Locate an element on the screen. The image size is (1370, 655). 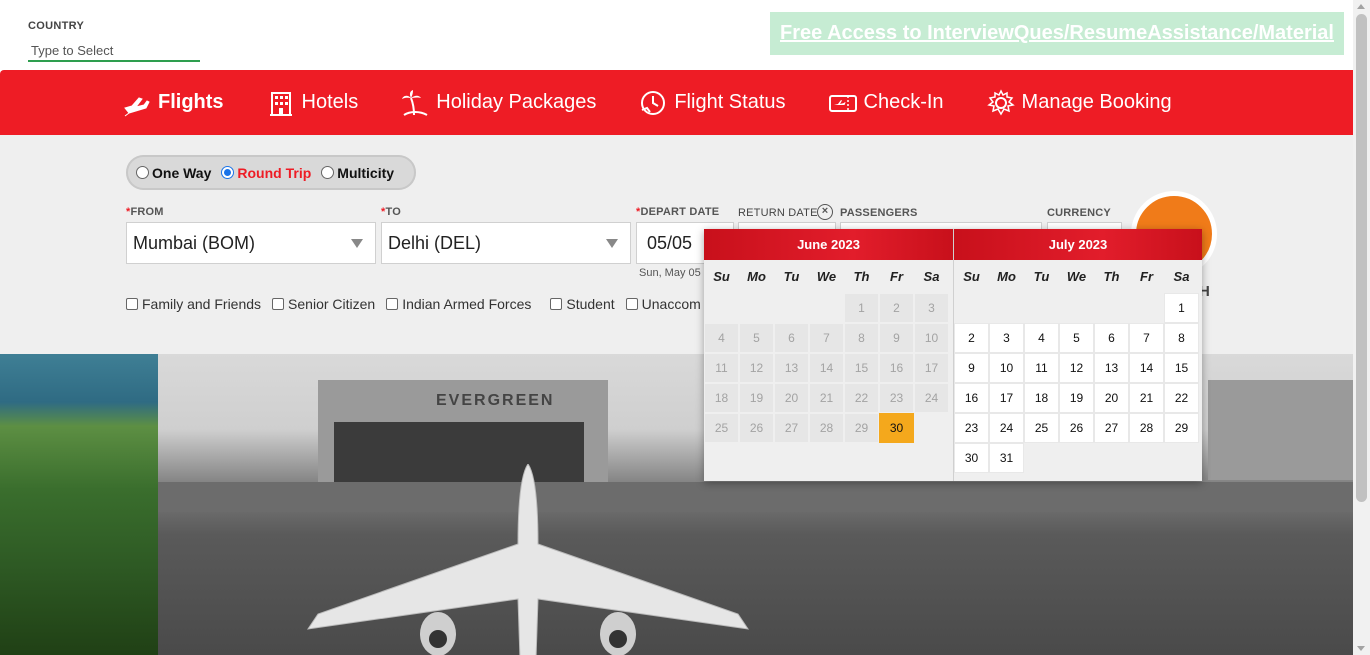
from-select: Mumbai (BOM) is located at coordinates (251, 243).